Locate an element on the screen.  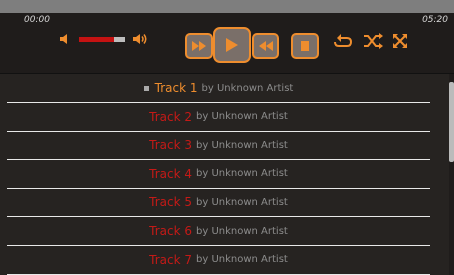
stop-button is located at coordinates (305, 46).